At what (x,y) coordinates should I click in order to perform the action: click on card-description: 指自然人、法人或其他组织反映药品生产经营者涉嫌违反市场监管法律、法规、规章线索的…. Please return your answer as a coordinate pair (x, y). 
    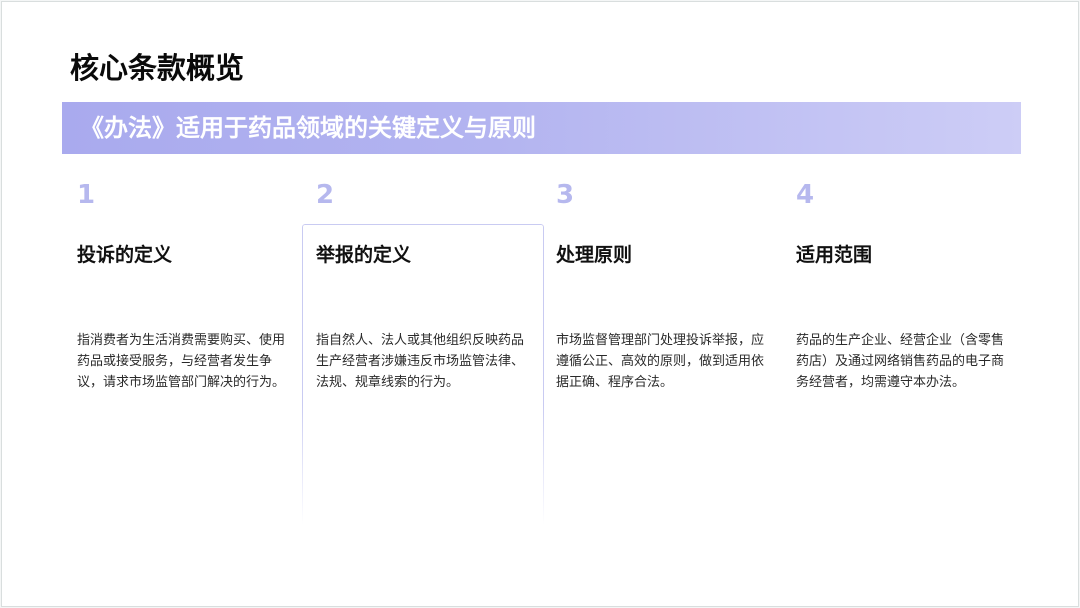
    Looking at the image, I should click on (420, 361).